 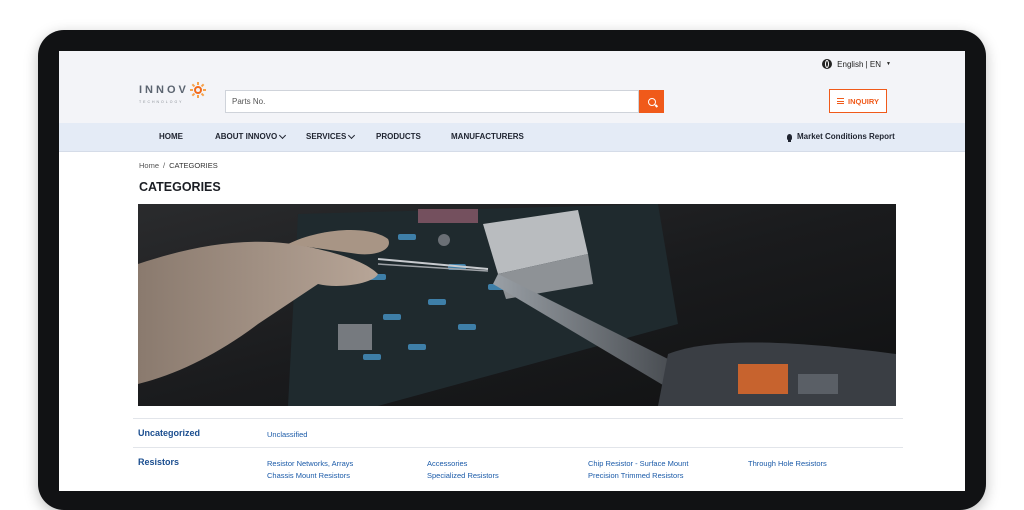 I want to click on subcategory-link: Unclassified, so click(x=287, y=434).